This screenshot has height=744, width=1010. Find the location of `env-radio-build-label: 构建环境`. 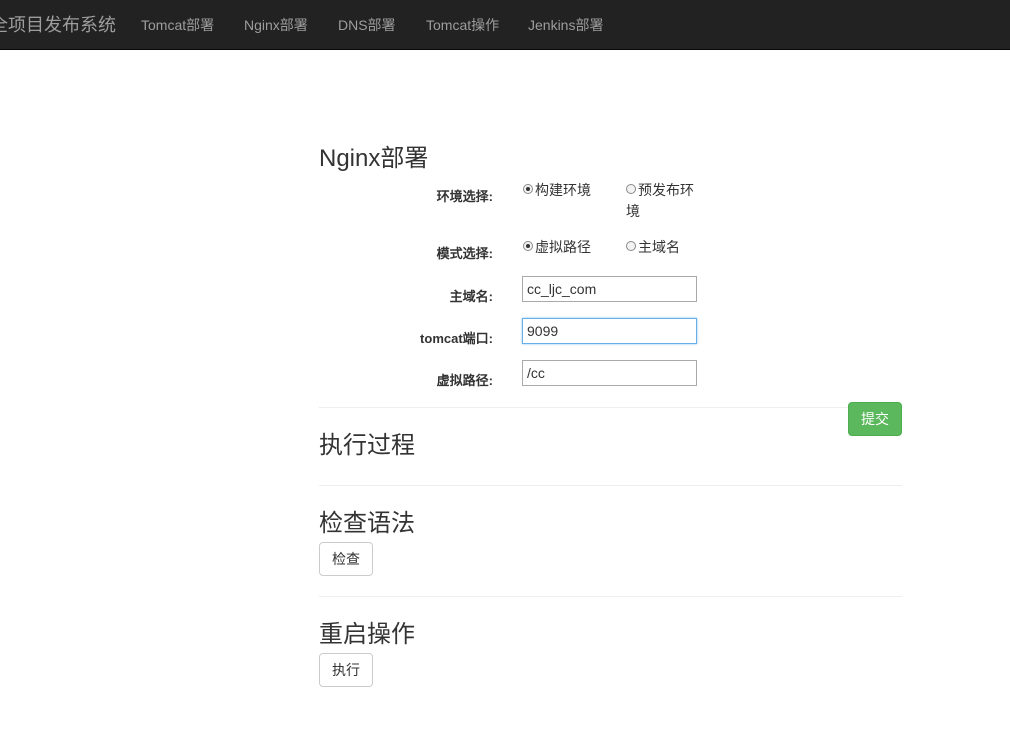

env-radio-build-label: 构建环境 is located at coordinates (563, 190).